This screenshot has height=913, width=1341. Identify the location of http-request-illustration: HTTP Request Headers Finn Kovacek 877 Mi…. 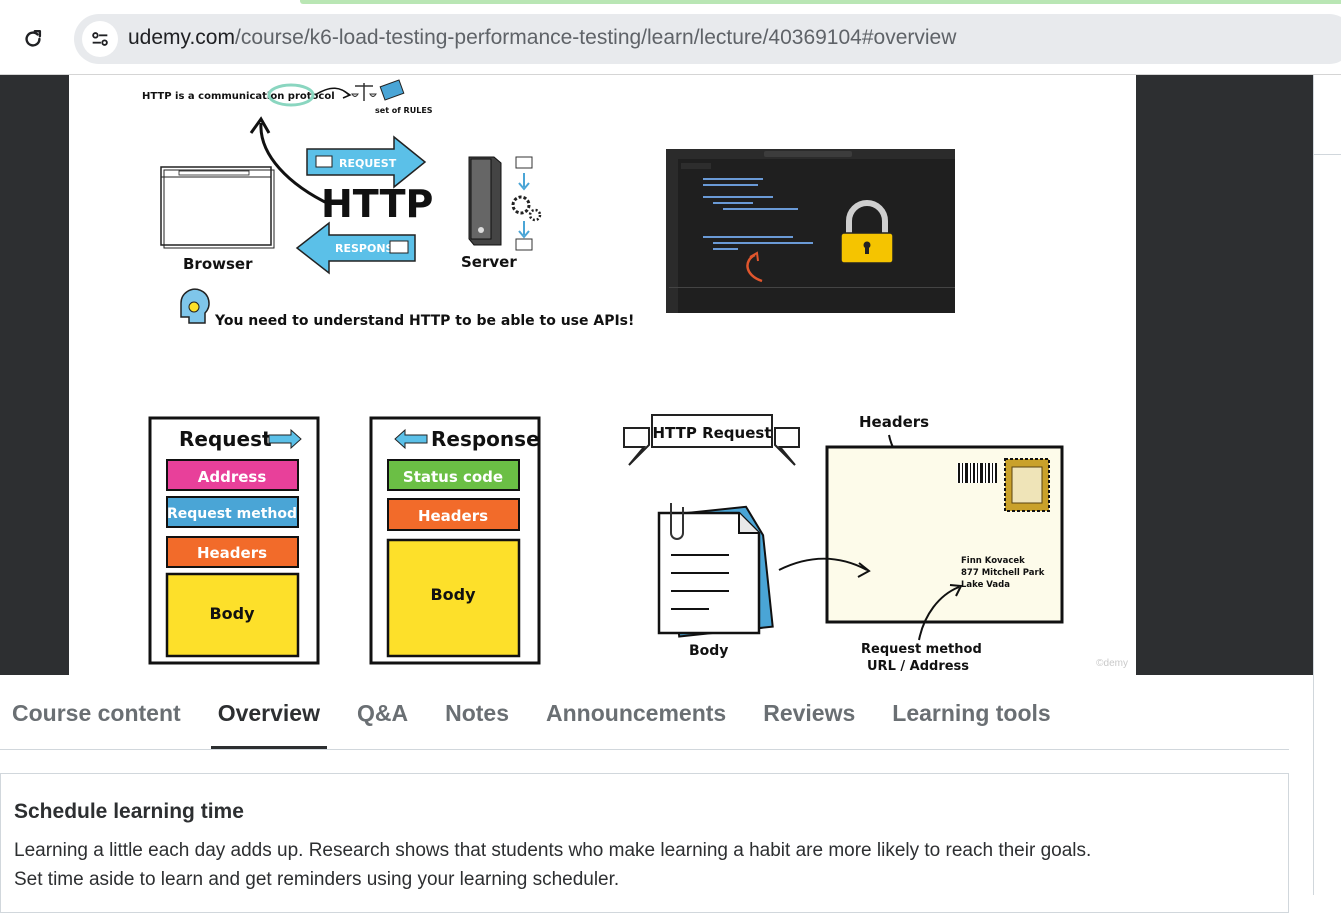
(843, 543).